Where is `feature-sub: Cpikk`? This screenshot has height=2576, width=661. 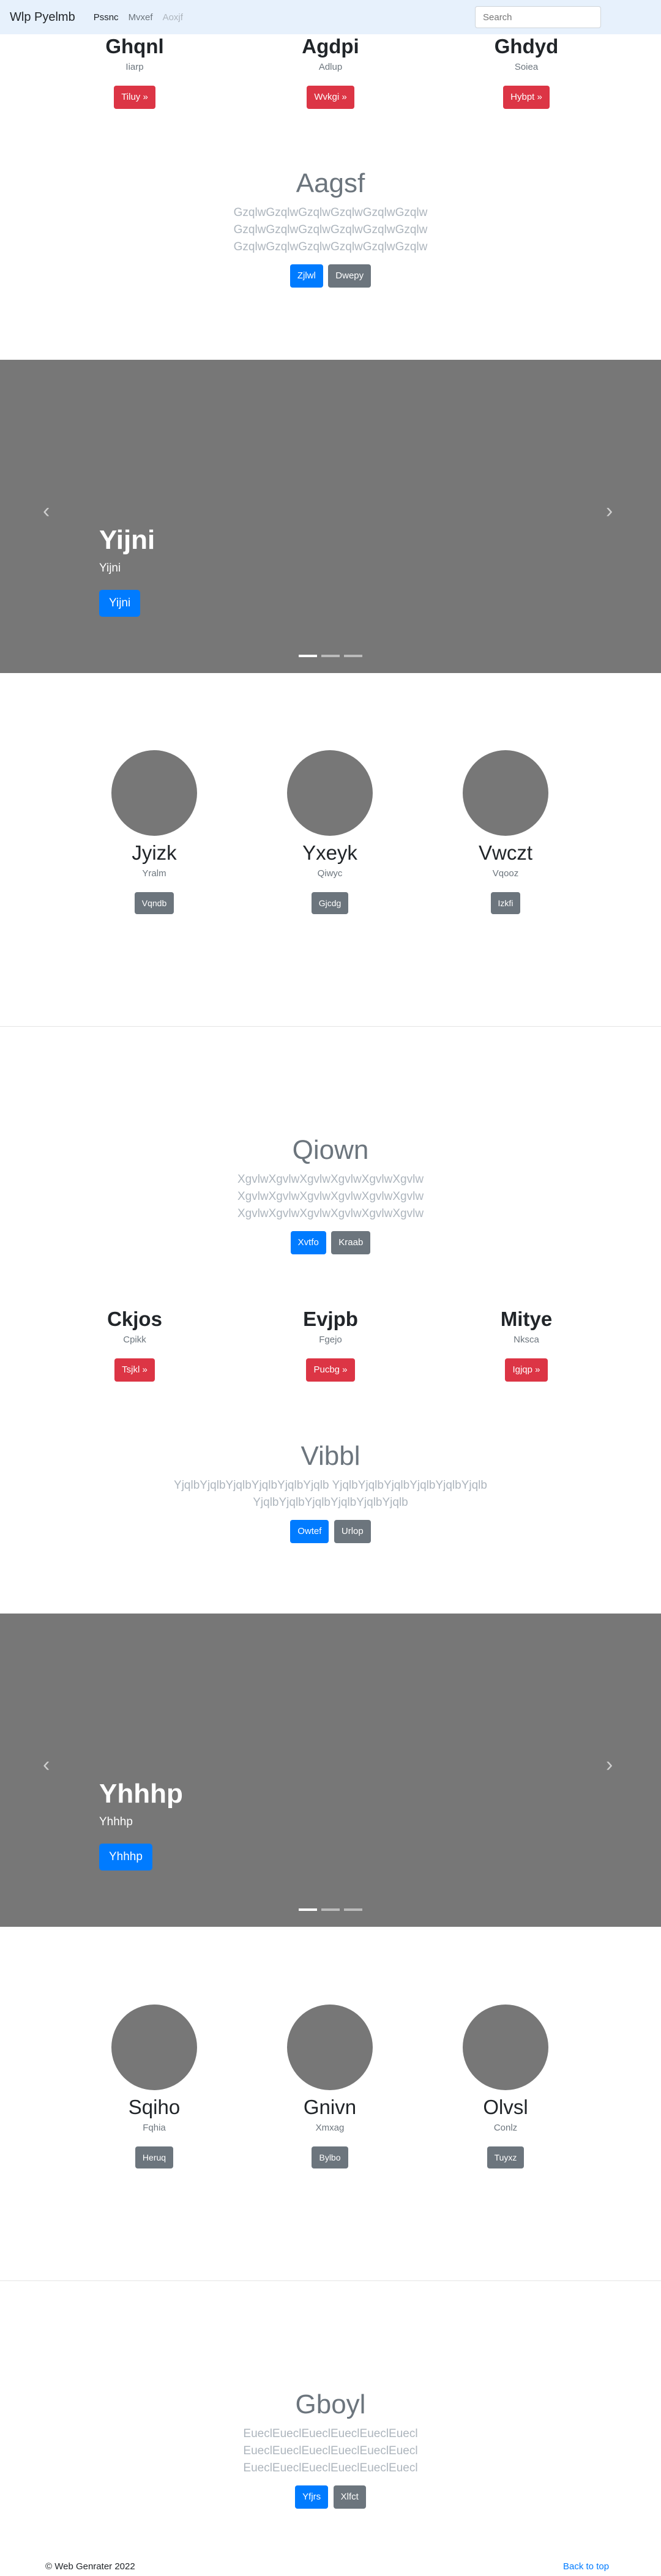
feature-sub: Cpikk is located at coordinates (134, 1340).